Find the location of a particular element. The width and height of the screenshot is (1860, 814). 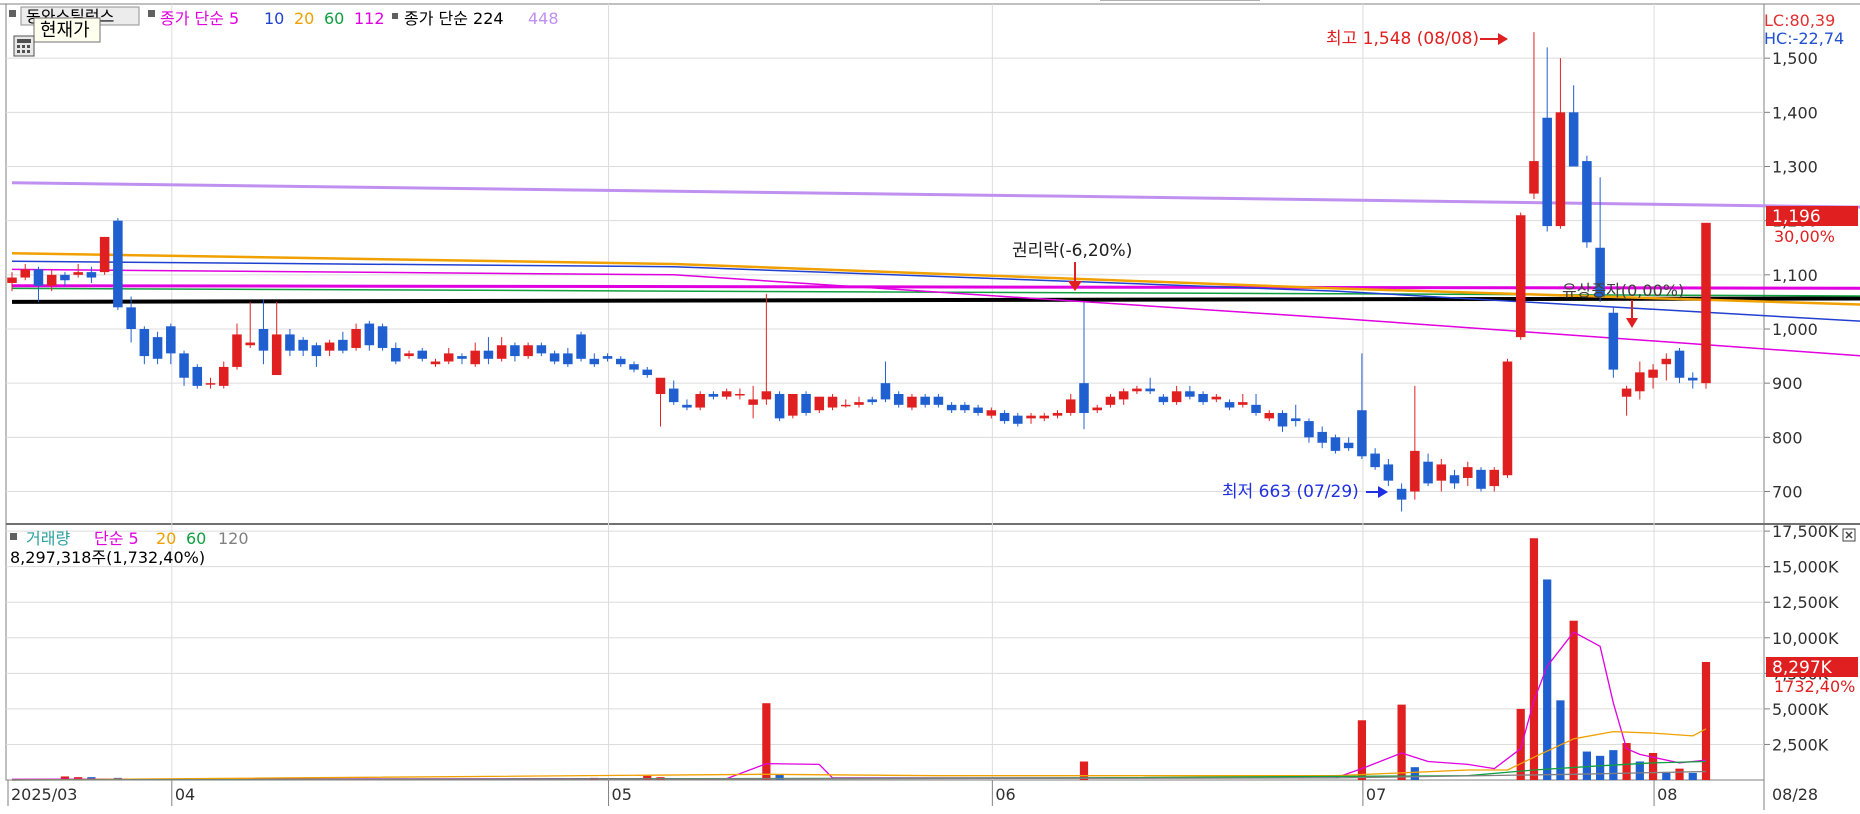

legend-ma10: 10 is located at coordinates (274, 18).